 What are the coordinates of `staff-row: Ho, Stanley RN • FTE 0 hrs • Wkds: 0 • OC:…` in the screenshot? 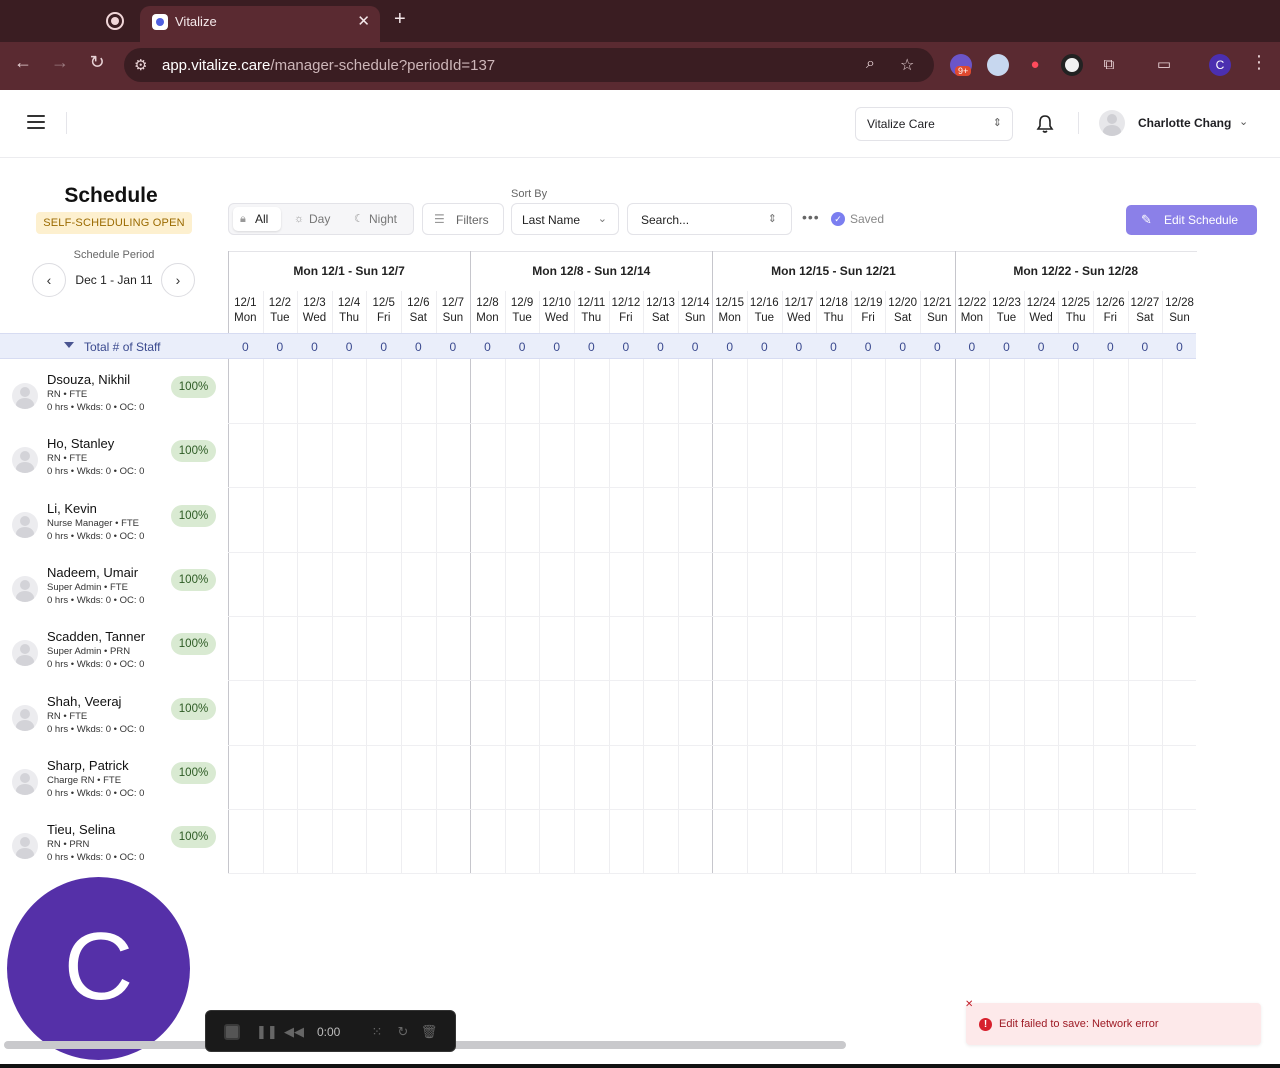 It's located at (114, 468).